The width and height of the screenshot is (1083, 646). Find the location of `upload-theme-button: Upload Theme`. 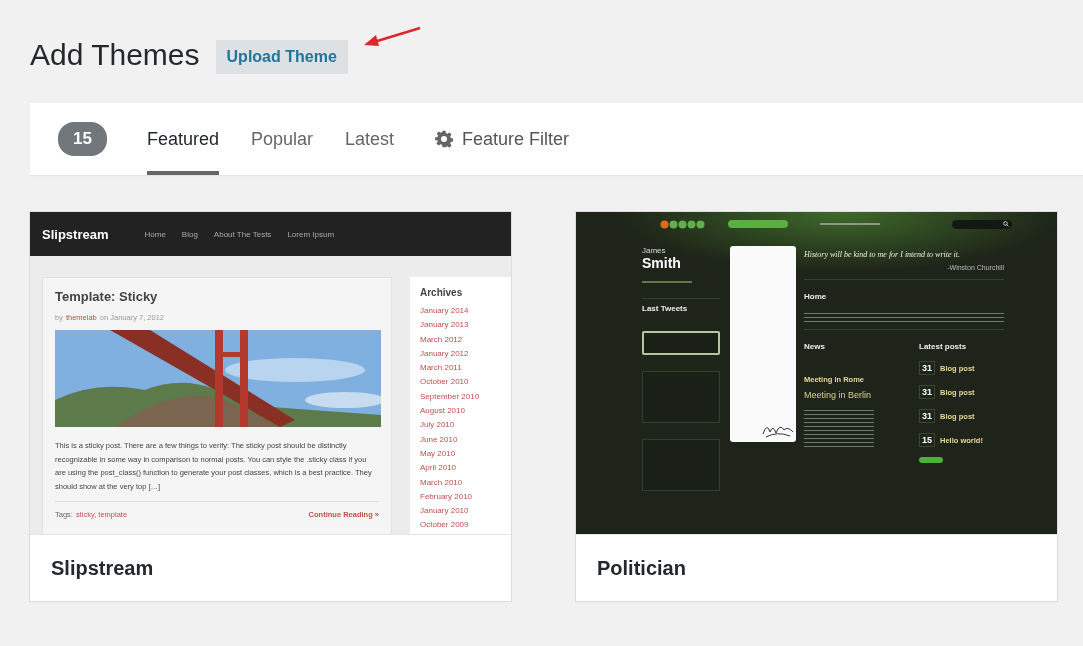

upload-theme-button: Upload Theme is located at coordinates (281, 57).